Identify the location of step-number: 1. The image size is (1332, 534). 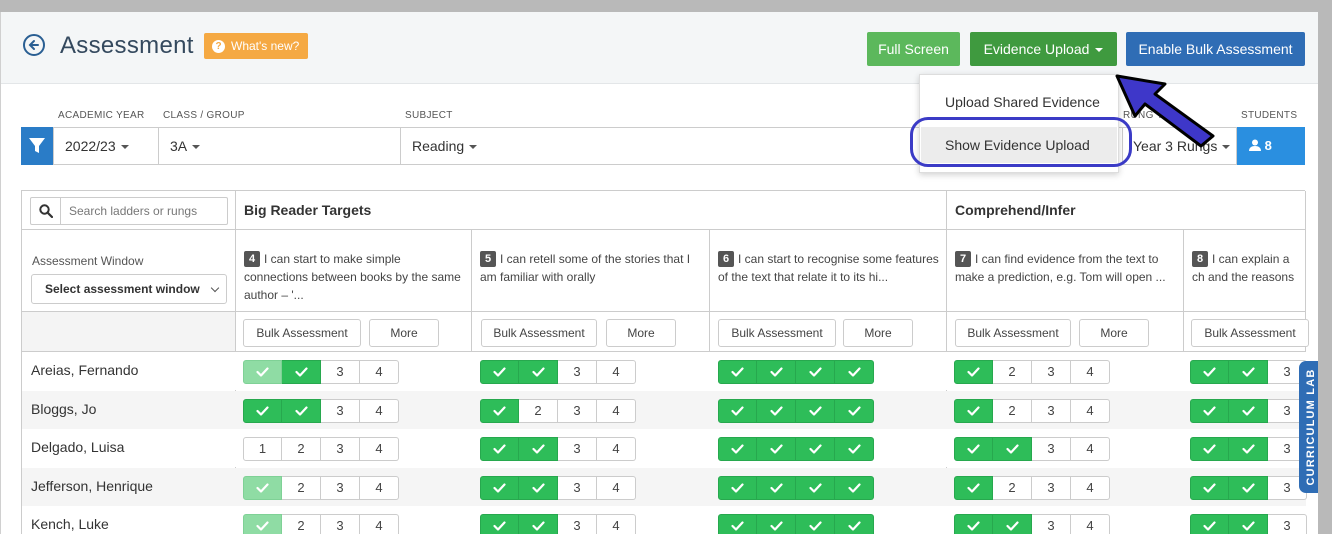
(262, 449).